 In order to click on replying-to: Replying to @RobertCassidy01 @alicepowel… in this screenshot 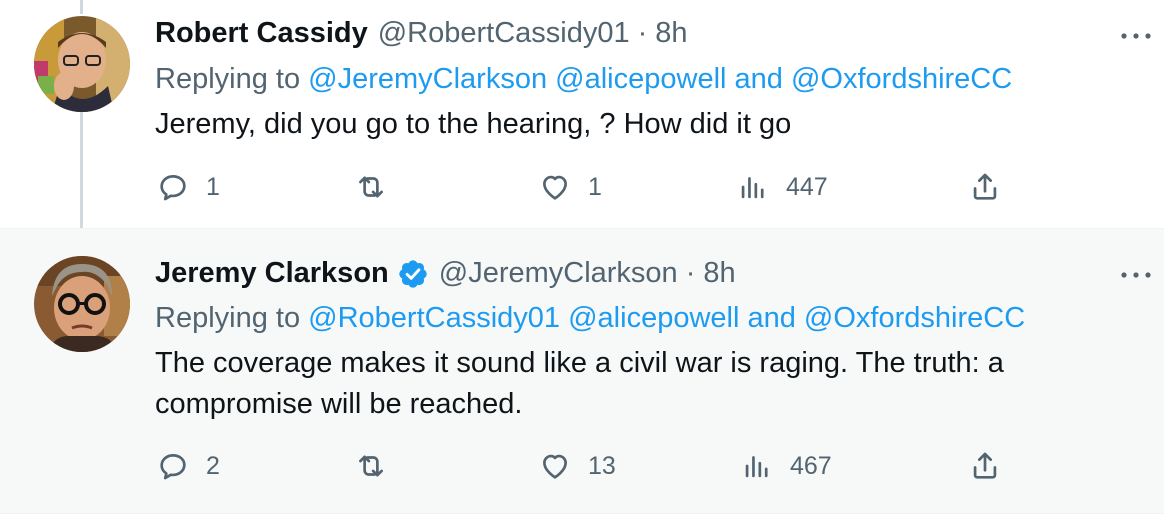, I will do `click(590, 318)`.